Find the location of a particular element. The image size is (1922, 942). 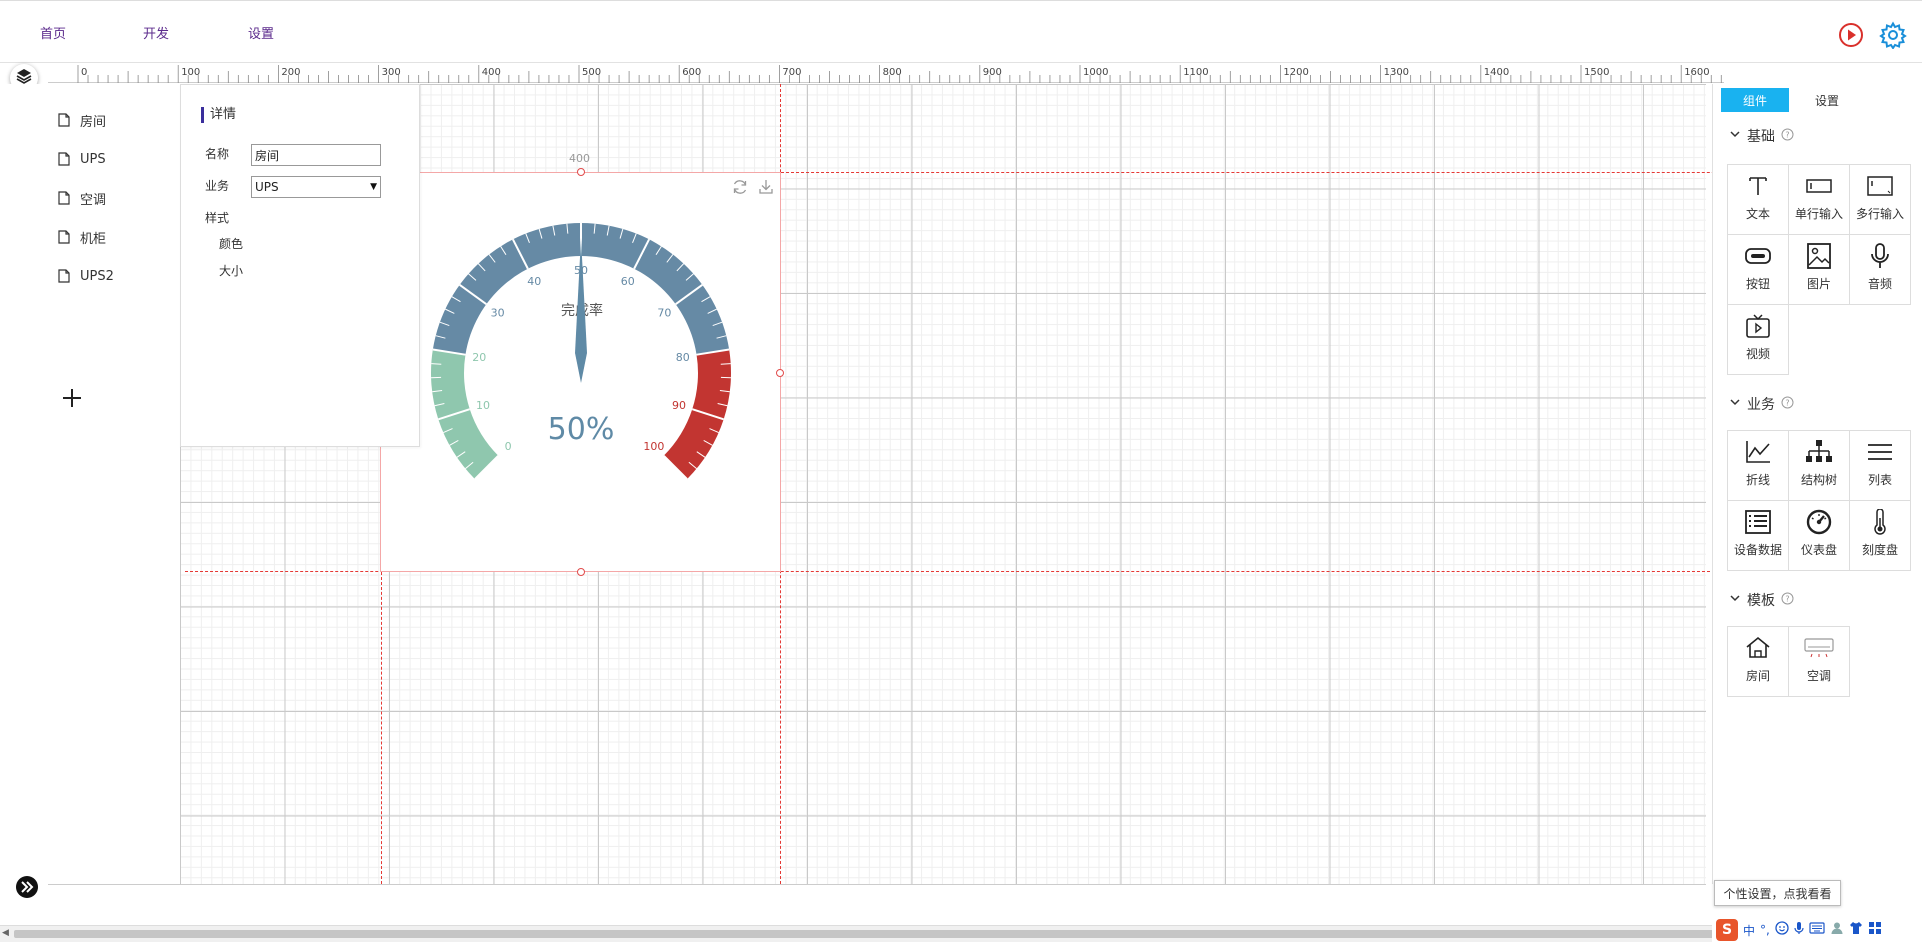

gauge-value-text: 50% is located at coordinates (581, 429).